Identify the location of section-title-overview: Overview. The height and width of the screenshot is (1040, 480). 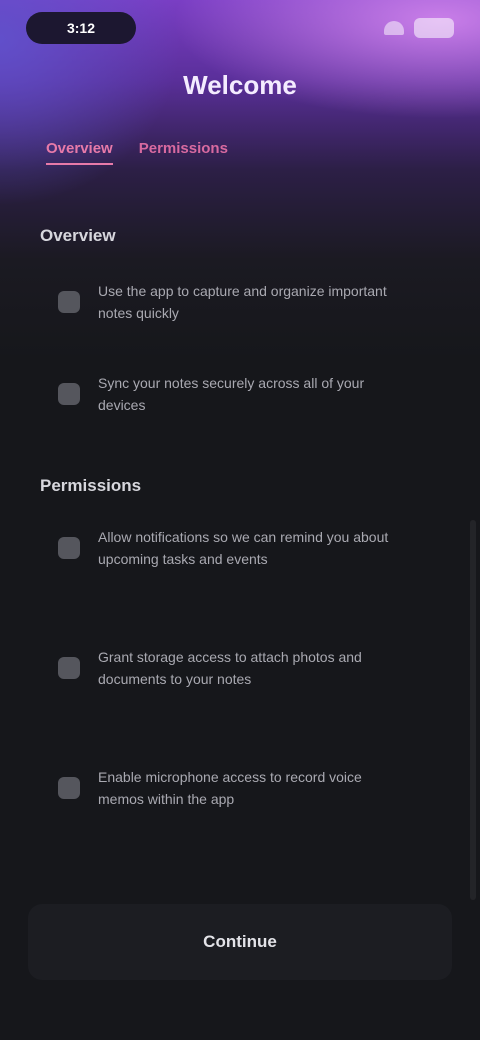
(78, 235).